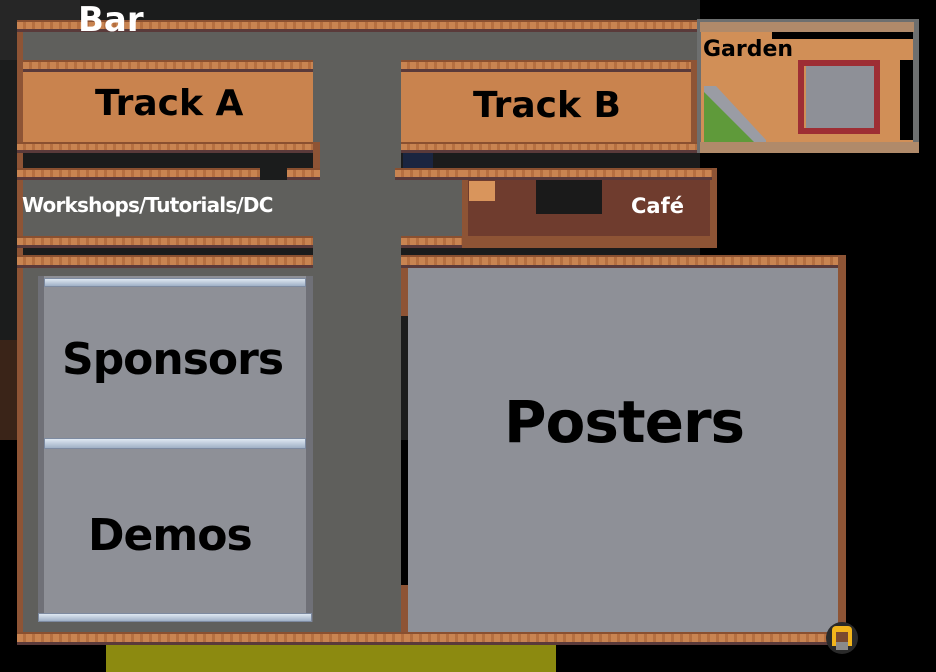  I want to click on outer-wall-bottom, so click(431, 638).